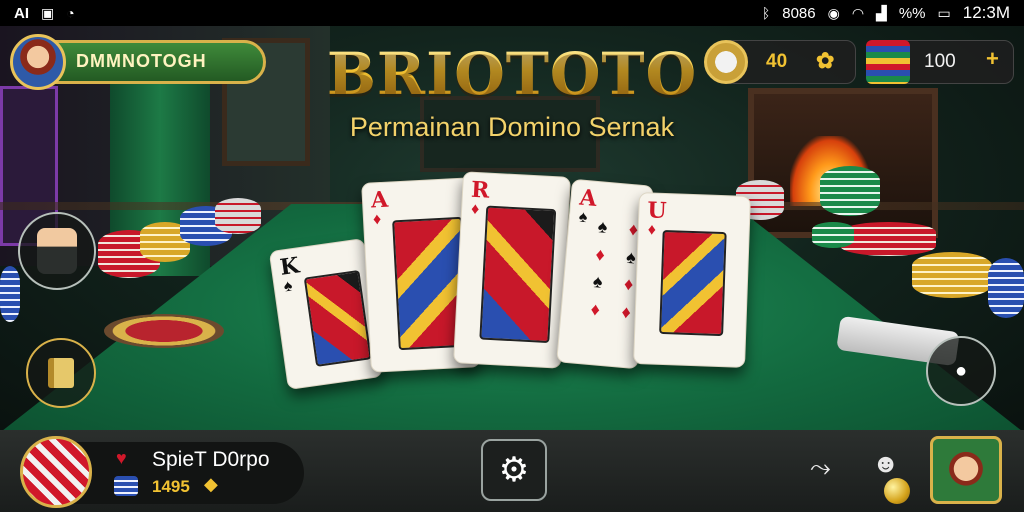 The height and width of the screenshot is (512, 1024). What do you see at coordinates (820, 468) in the screenshot?
I see `share-icon: ⤳` at bounding box center [820, 468].